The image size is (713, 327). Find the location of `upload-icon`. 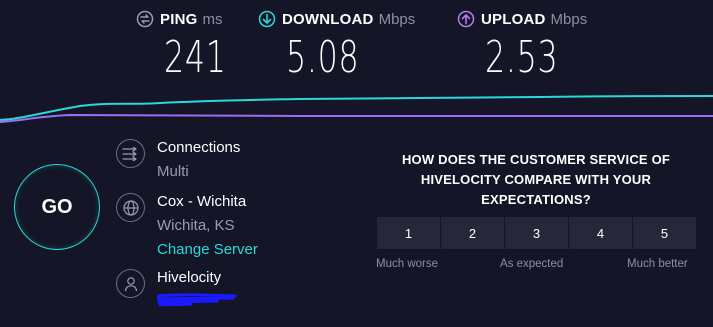

upload-icon is located at coordinates (466, 19).